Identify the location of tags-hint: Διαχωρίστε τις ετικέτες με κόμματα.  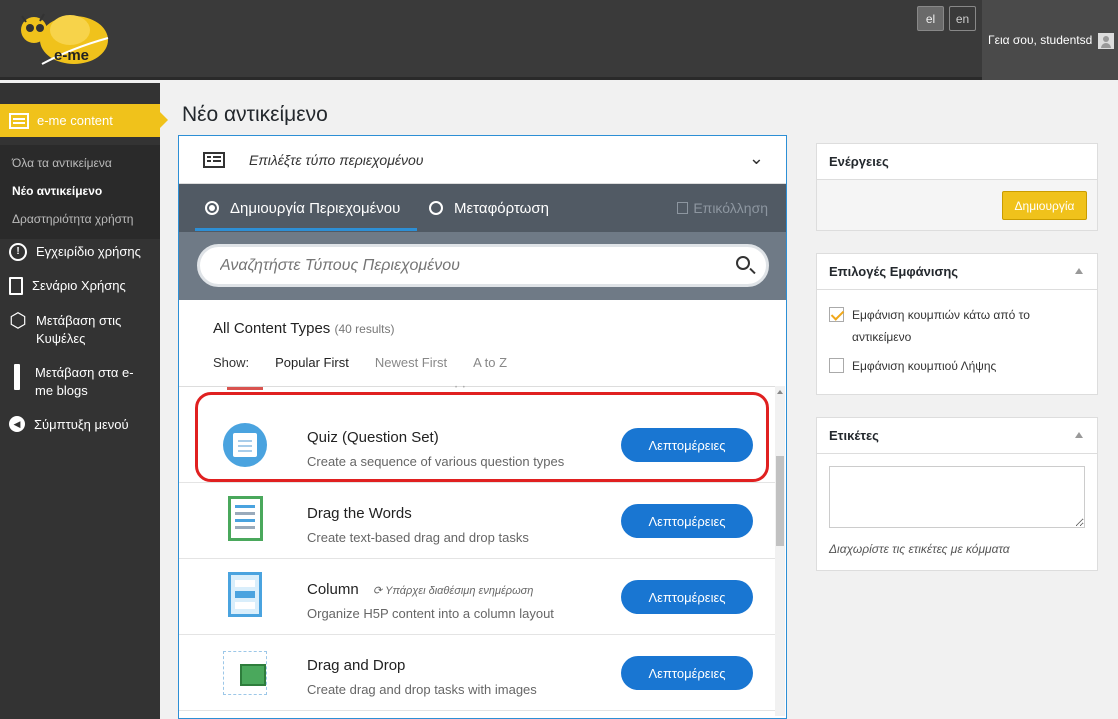
(919, 549).